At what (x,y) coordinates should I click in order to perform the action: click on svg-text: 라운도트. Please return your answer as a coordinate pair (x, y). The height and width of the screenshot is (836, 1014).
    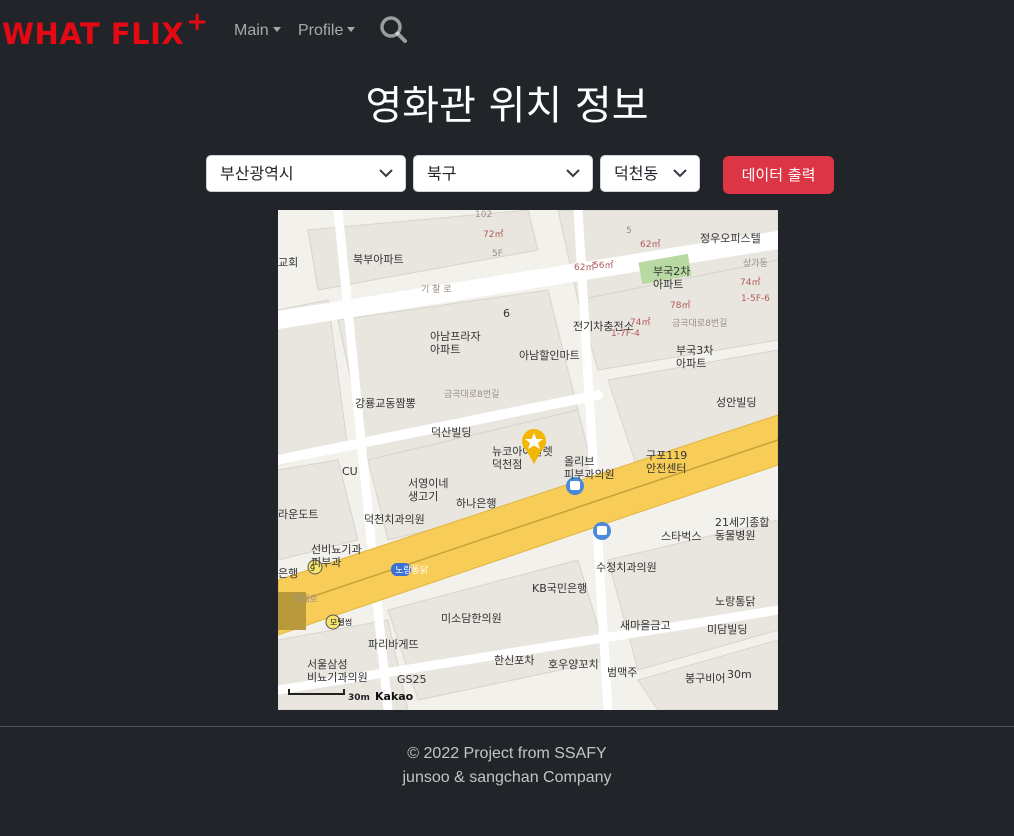
    Looking at the image, I should click on (298, 514).